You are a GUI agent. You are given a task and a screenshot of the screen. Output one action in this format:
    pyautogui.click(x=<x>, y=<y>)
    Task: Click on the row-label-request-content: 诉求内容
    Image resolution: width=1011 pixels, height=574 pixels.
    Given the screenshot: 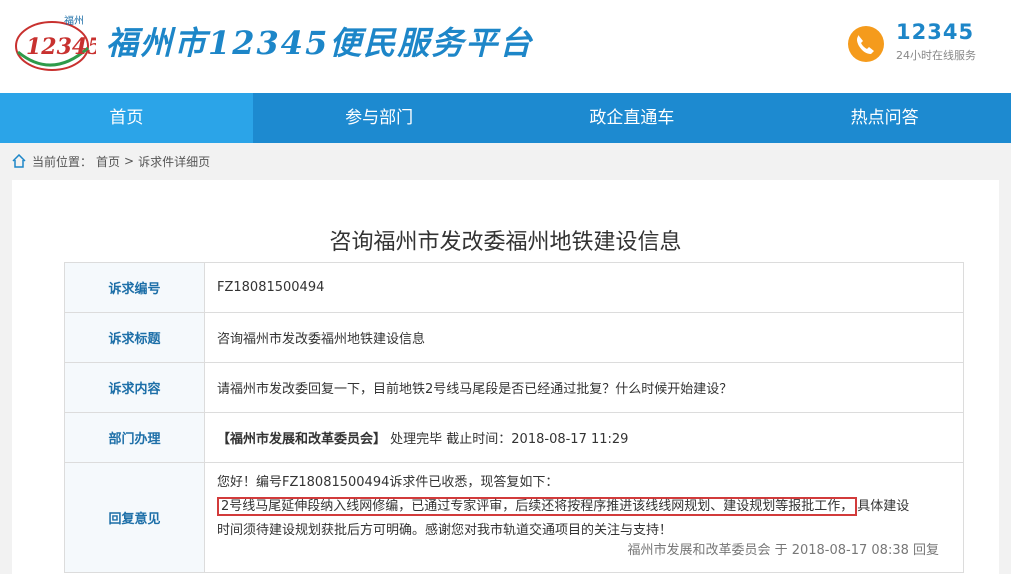 What is the action you would take?
    pyautogui.click(x=134, y=387)
    